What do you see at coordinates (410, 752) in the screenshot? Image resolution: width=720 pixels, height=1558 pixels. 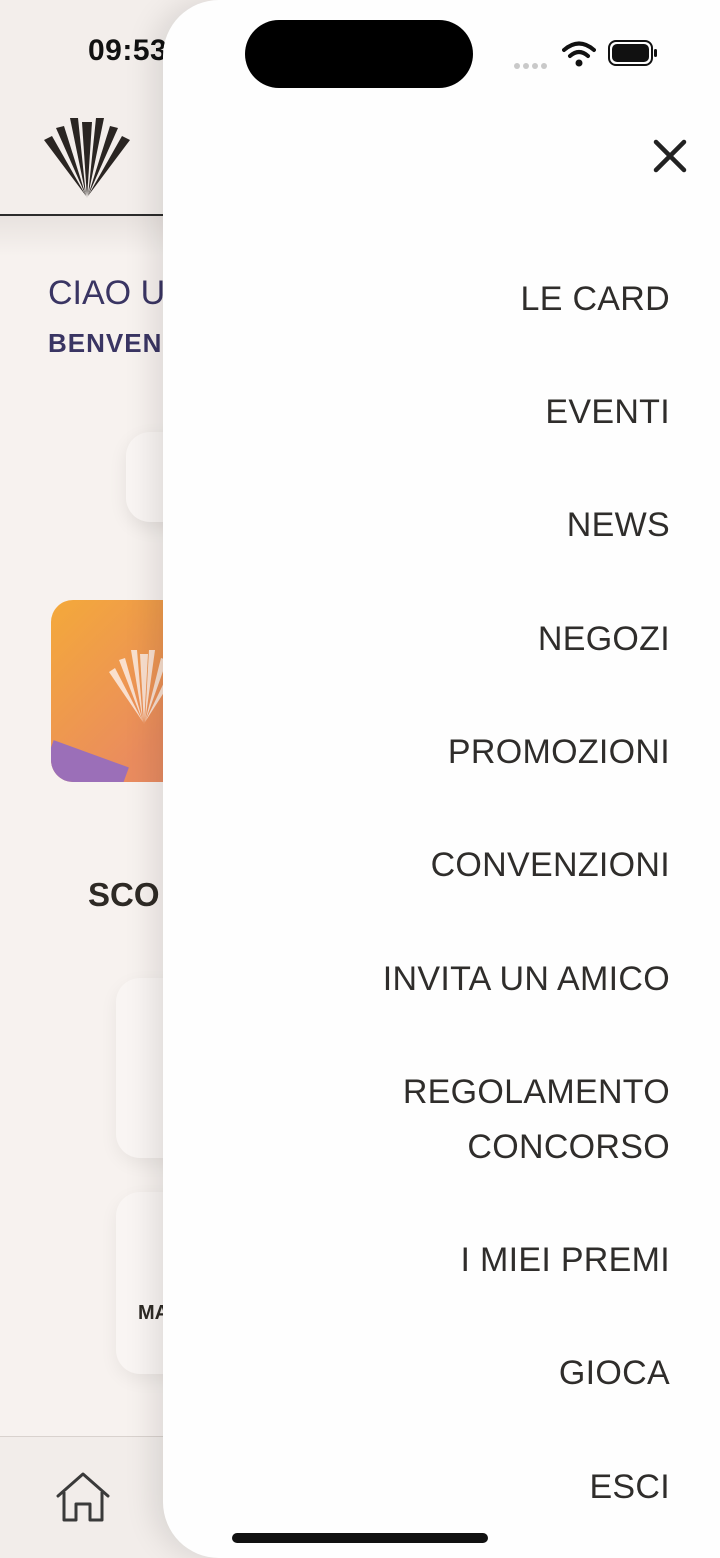 I see `menu-item-promozioni: PROMOZIONI` at bounding box center [410, 752].